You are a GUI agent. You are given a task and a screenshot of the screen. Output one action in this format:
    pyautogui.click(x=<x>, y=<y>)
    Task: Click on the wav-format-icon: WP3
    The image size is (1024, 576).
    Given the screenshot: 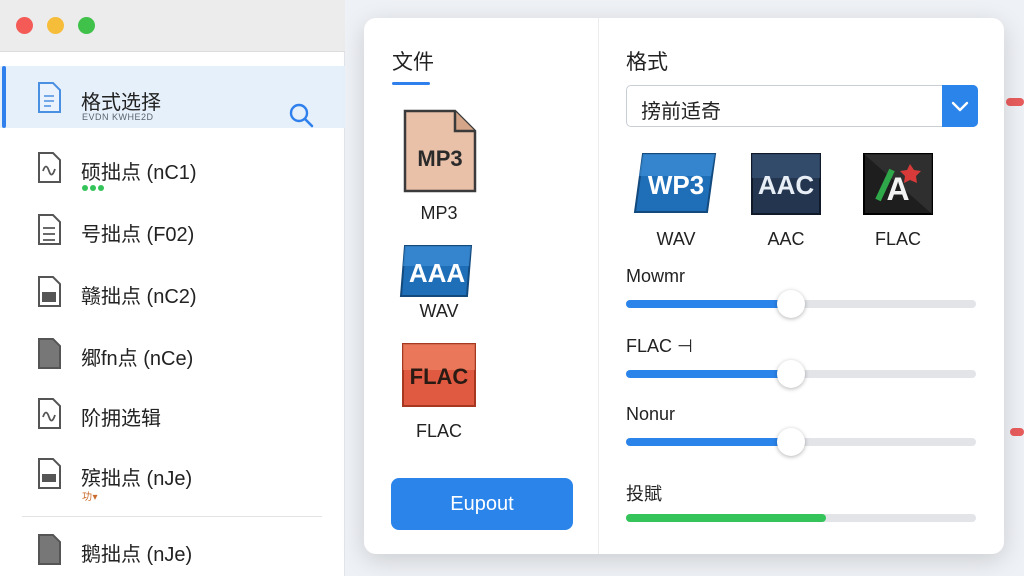 What is the action you would take?
    pyautogui.click(x=675, y=183)
    